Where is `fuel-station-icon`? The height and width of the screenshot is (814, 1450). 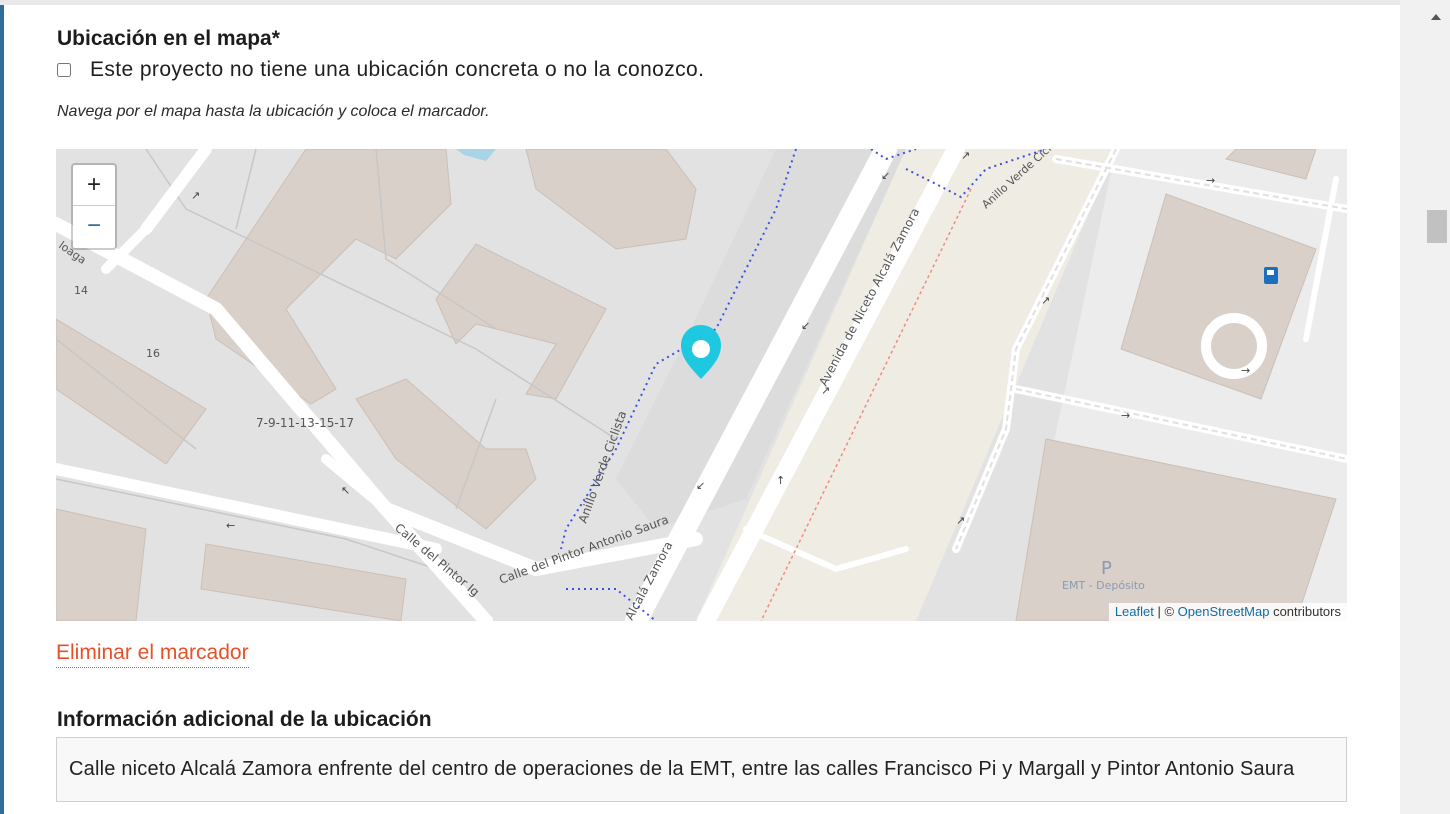 fuel-station-icon is located at coordinates (1271, 275).